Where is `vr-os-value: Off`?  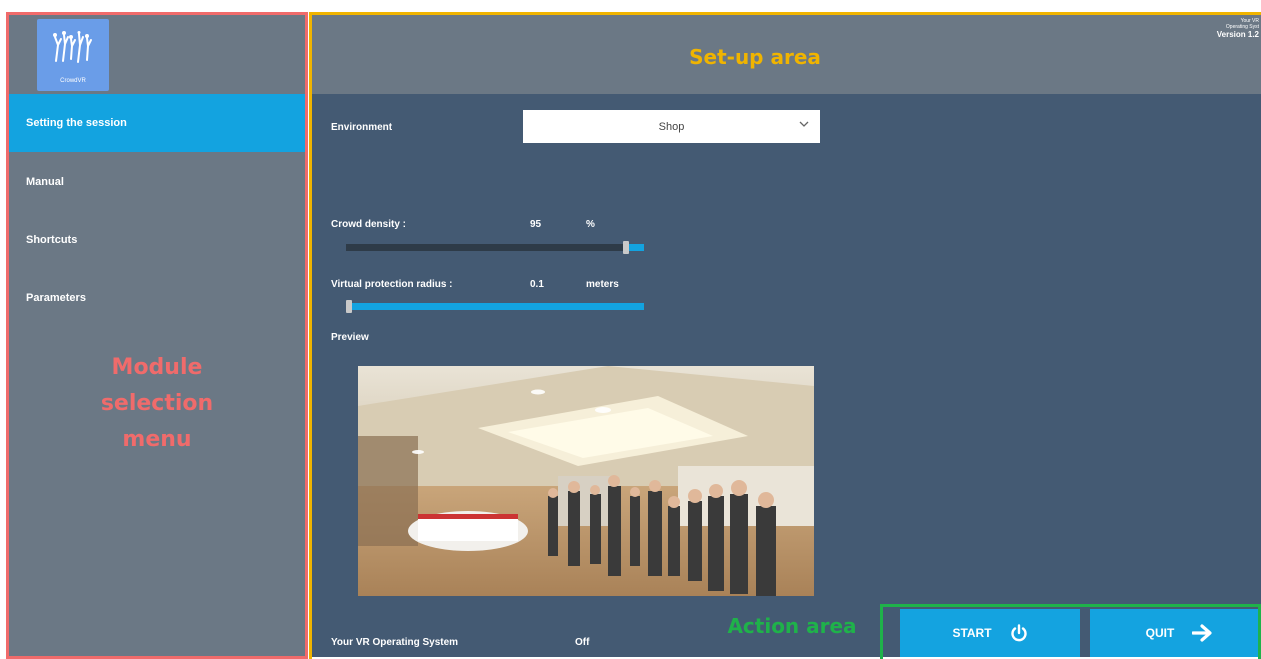 vr-os-value: Off is located at coordinates (582, 642).